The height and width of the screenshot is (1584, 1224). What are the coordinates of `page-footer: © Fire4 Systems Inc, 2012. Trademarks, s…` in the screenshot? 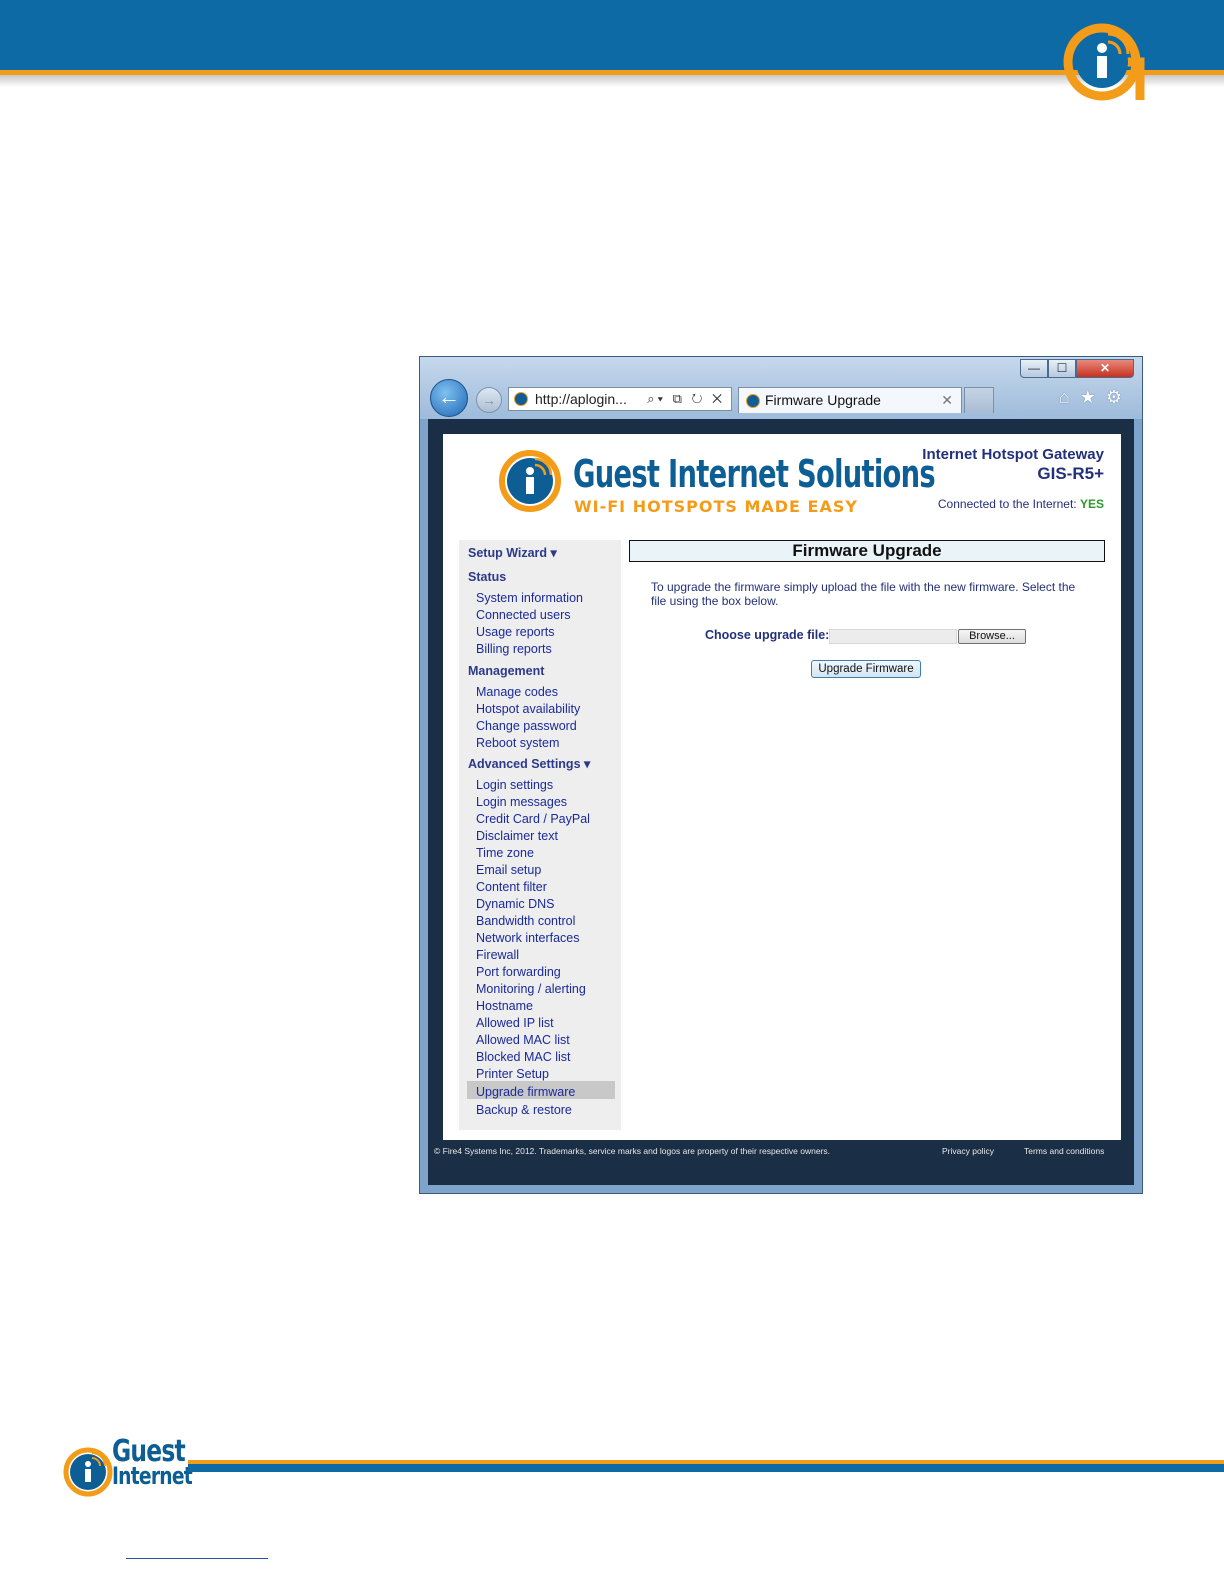 It's located at (781, 1162).